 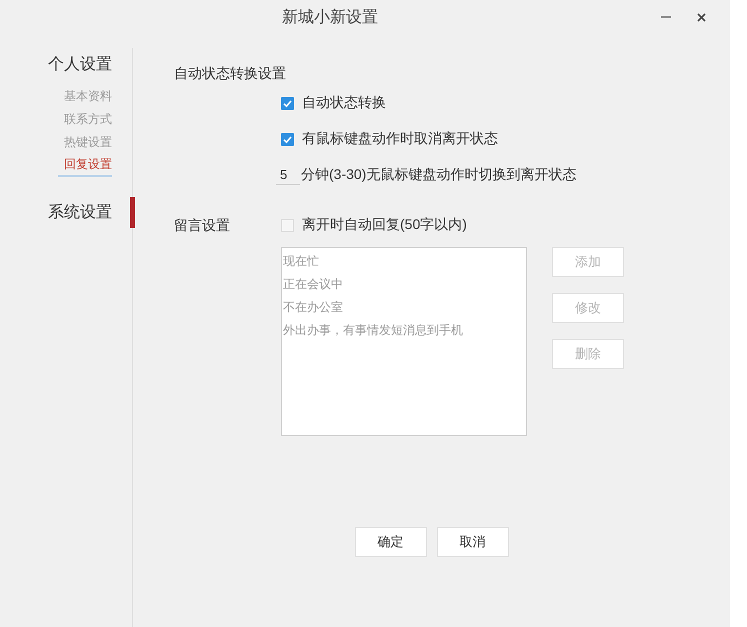 What do you see at coordinates (472, 542) in the screenshot?
I see `cancel-button: 取消` at bounding box center [472, 542].